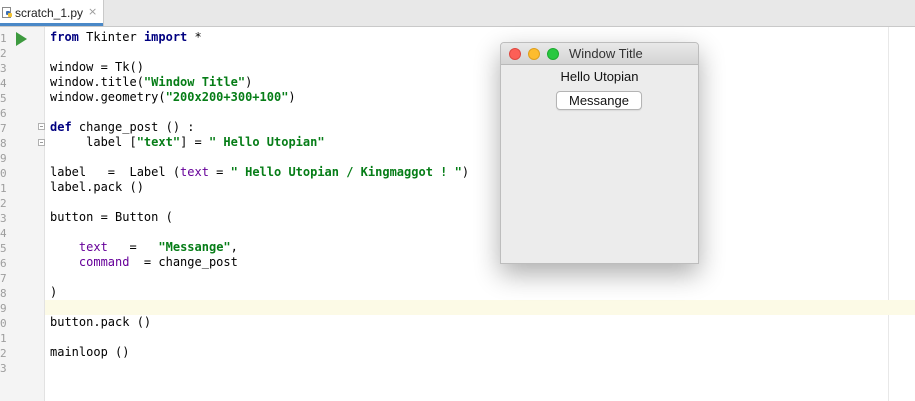 The image size is (915, 401). What do you see at coordinates (534, 54) in the screenshot?
I see `minimize-window-icon` at bounding box center [534, 54].